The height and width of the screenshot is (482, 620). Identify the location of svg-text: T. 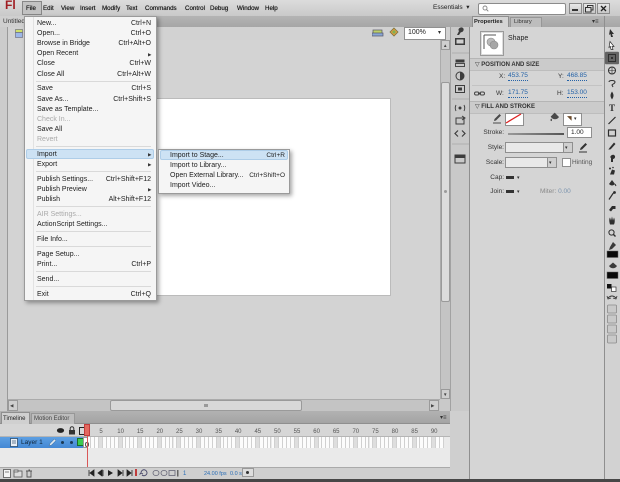
(612, 108).